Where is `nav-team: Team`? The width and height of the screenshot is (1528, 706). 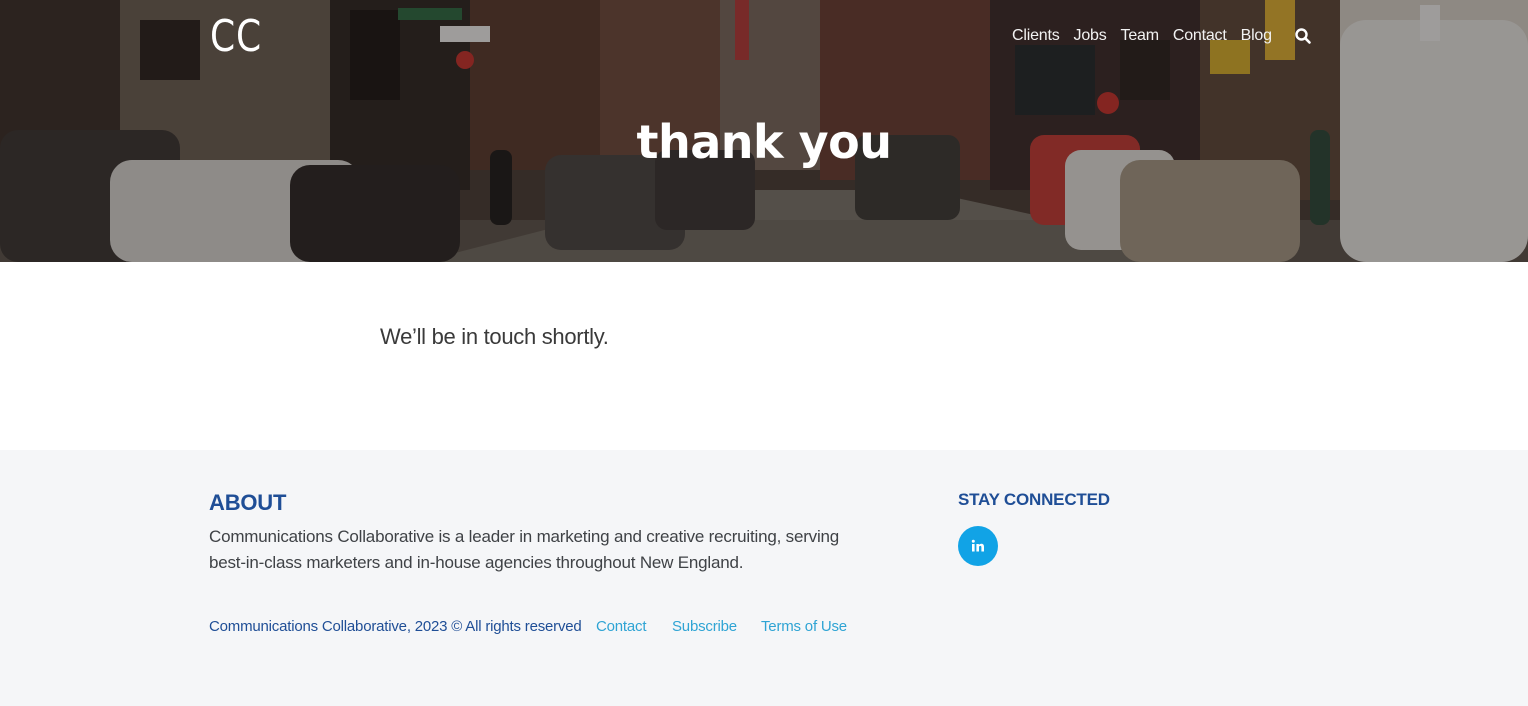
nav-team: Team is located at coordinates (1140, 36).